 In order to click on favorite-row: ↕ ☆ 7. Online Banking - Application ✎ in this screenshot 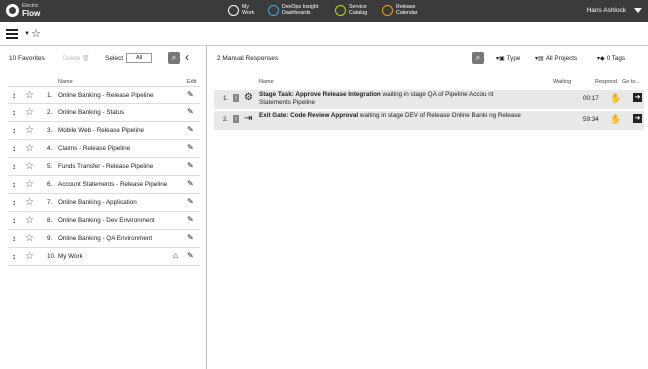, I will do `click(104, 203)`.